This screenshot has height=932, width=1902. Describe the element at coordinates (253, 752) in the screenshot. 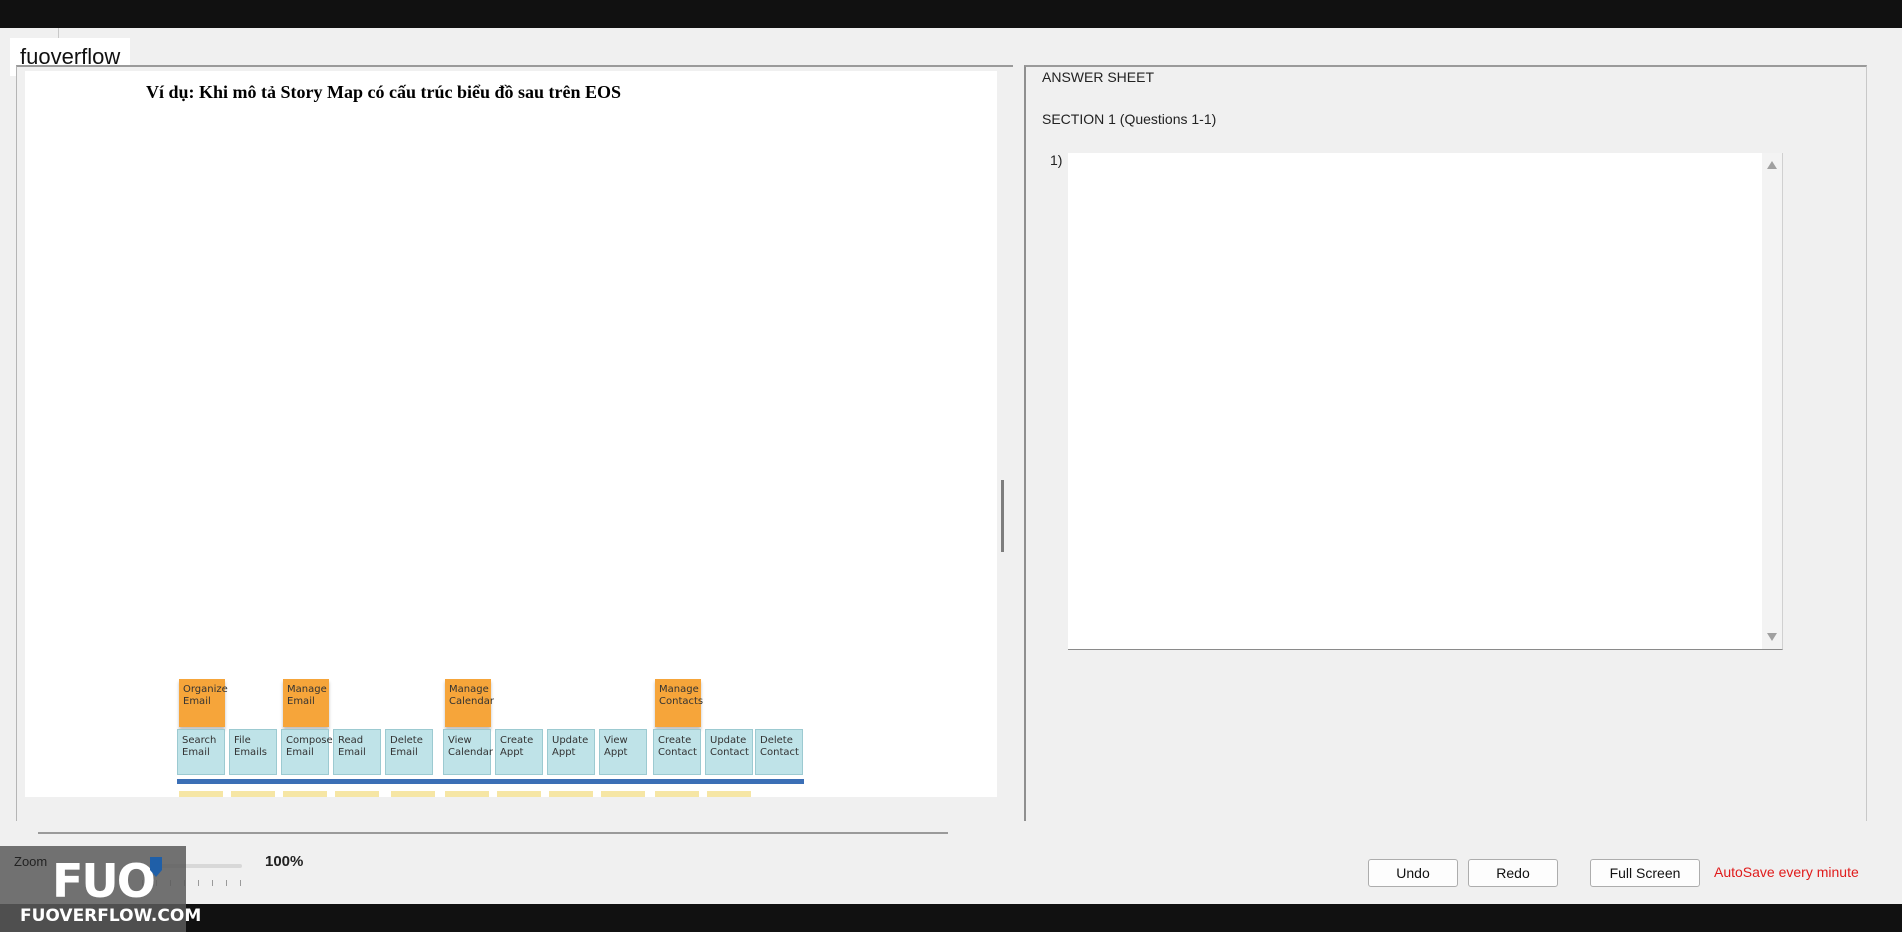

I see `task-note: File Emails` at that location.